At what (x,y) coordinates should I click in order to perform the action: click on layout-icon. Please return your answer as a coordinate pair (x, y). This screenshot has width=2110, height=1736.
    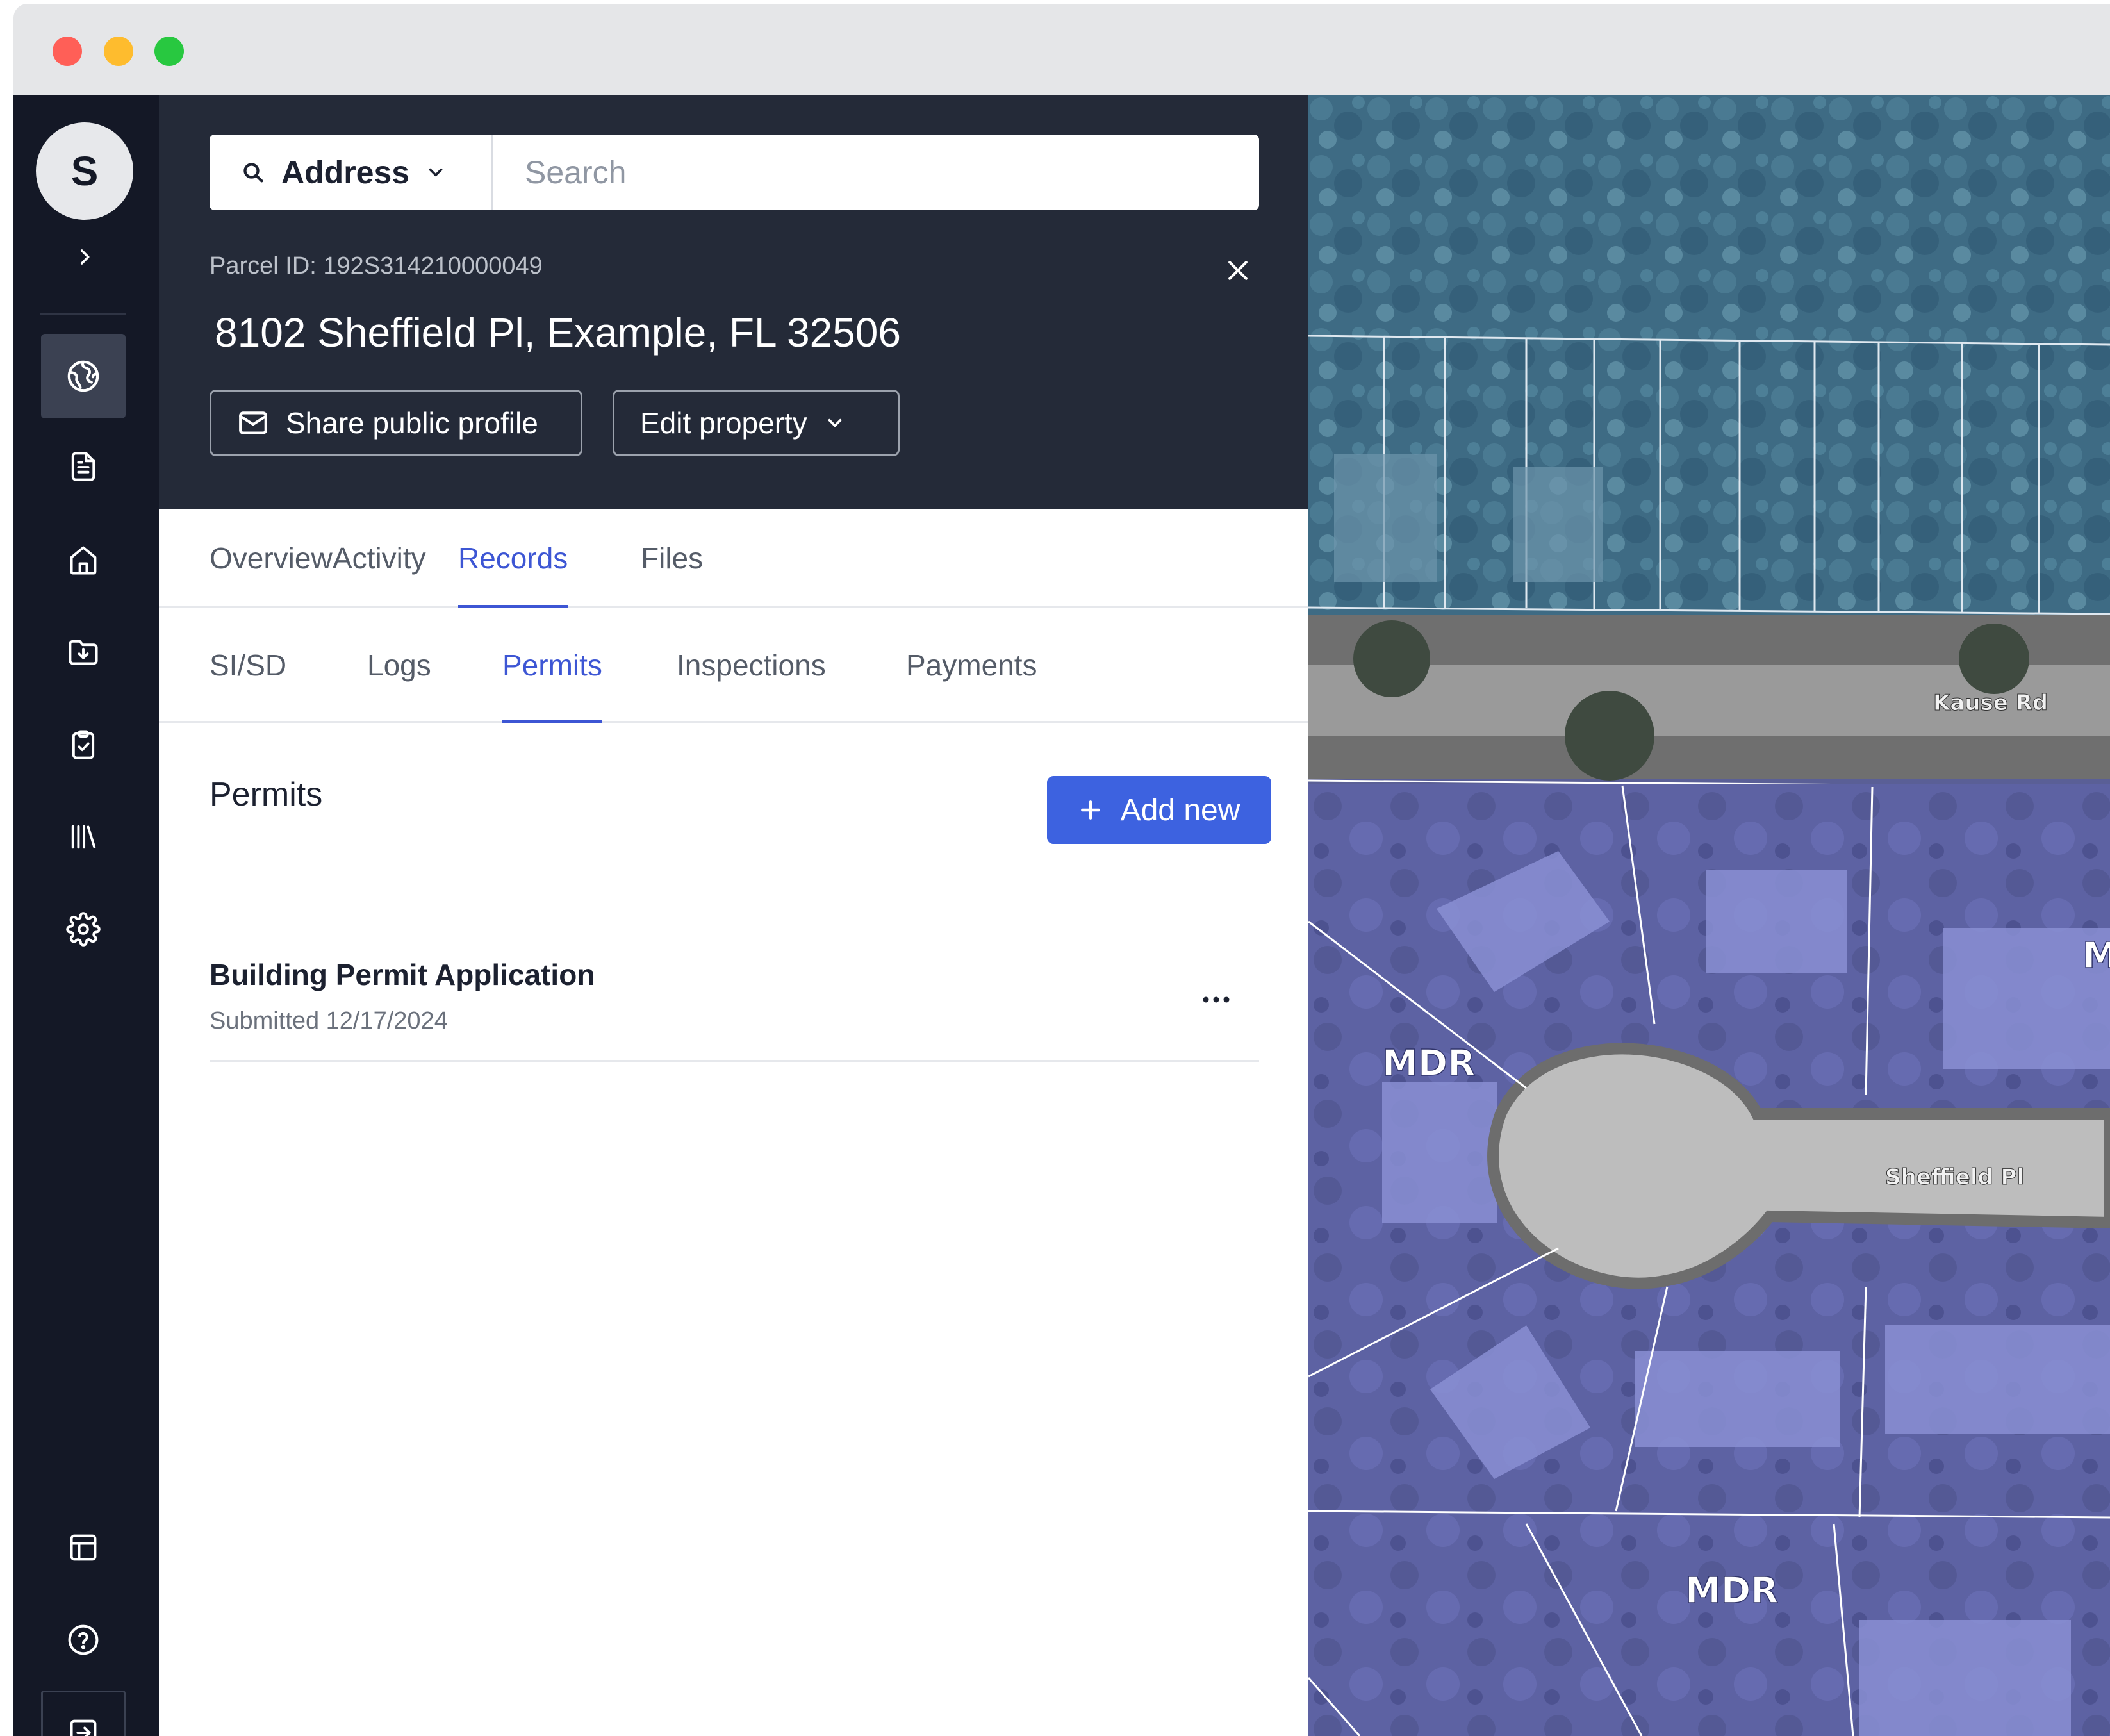
    Looking at the image, I should click on (83, 1547).